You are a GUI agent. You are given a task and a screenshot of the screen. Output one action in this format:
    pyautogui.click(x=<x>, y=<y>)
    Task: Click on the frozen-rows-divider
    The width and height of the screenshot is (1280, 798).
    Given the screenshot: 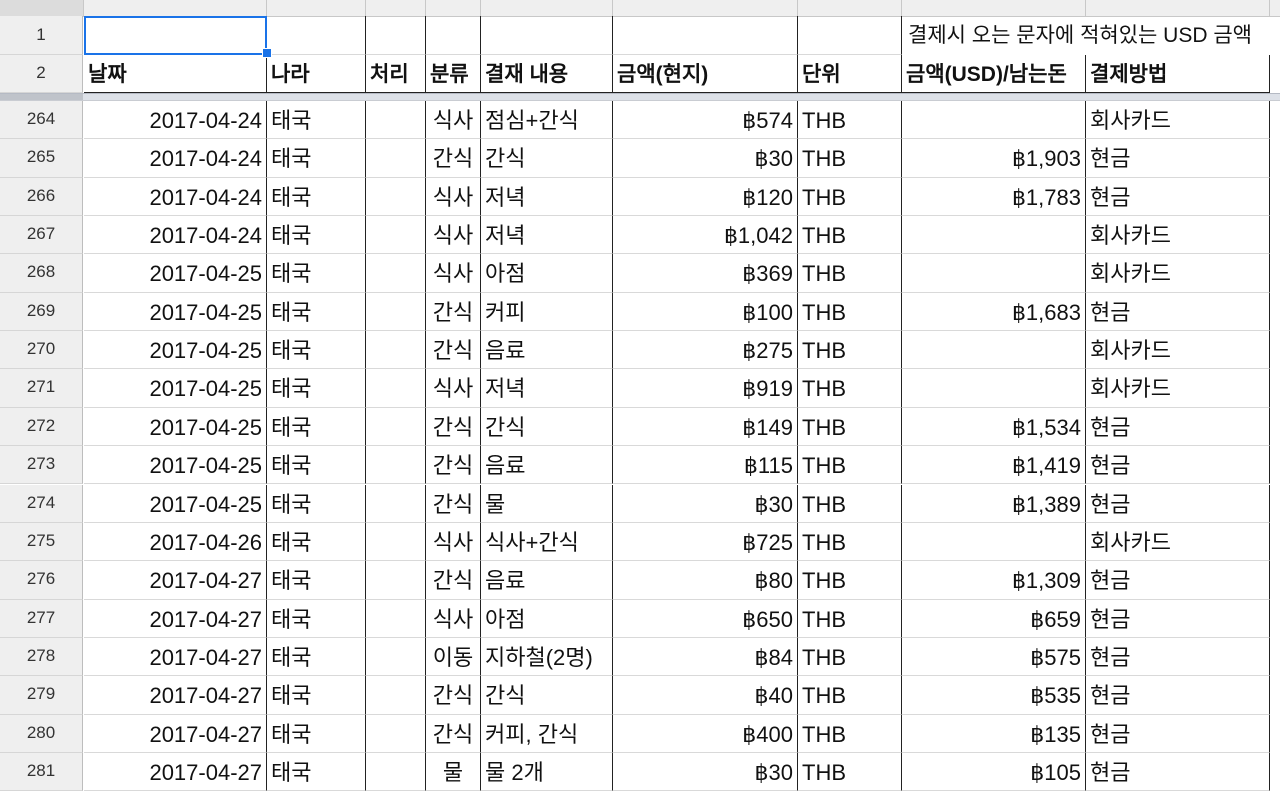 What is the action you would take?
    pyautogui.click(x=640, y=97)
    